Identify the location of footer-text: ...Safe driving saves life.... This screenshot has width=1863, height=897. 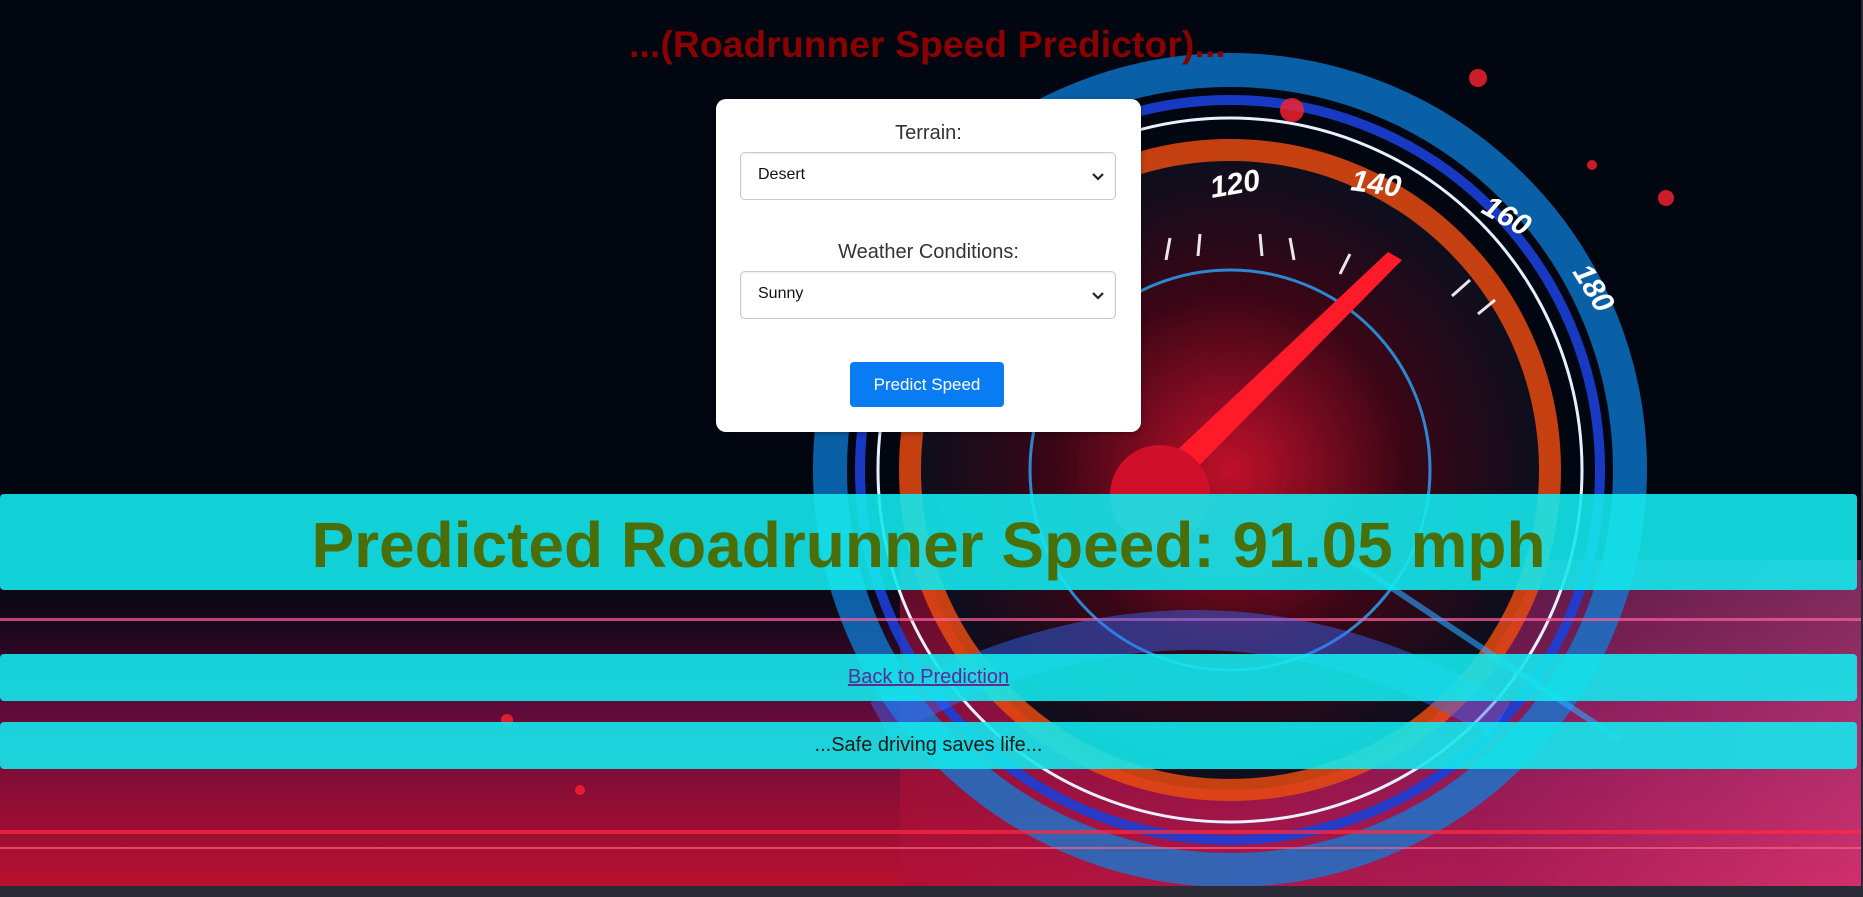
(928, 745).